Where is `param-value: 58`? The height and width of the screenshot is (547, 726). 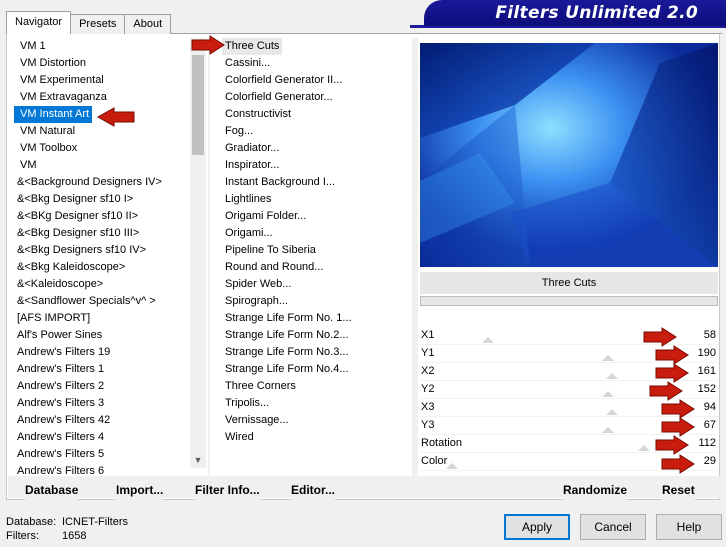 param-value: 58 is located at coordinates (709, 335).